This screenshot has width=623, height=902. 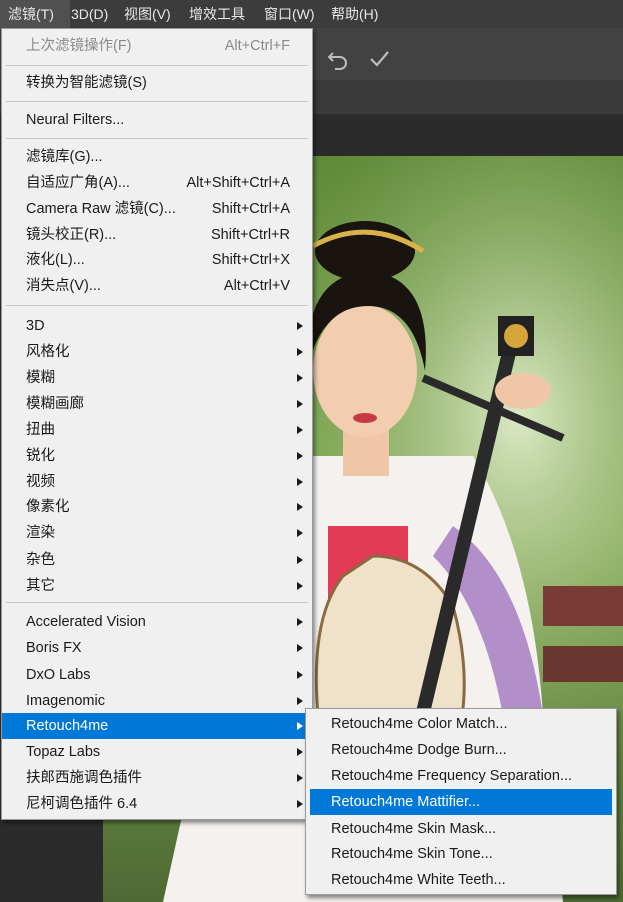 I want to click on menu-item-distort: 扭曲, so click(x=157, y=430).